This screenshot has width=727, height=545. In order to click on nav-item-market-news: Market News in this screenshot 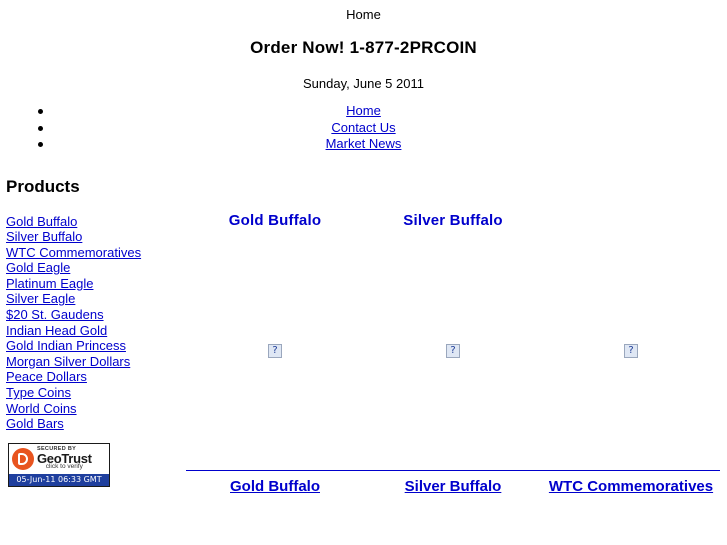, I will do `click(363, 144)`.